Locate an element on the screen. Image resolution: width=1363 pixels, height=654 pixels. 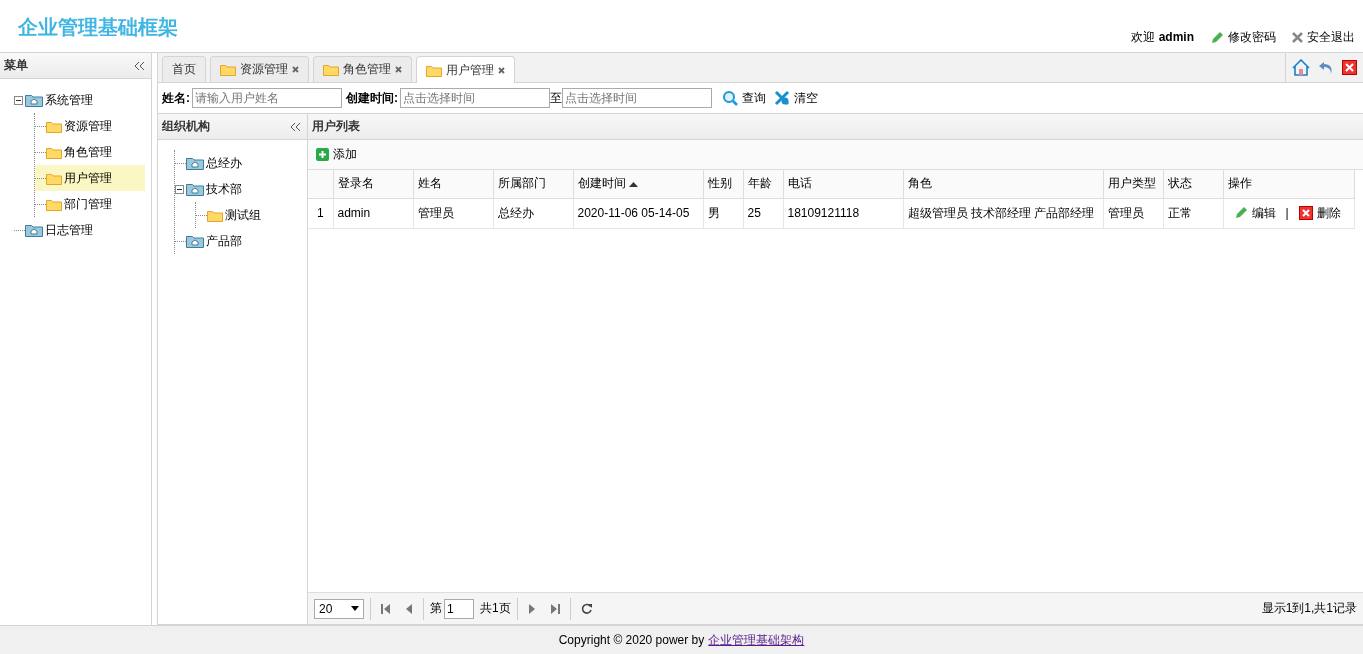
logout-link: 安全退出 is located at coordinates (1323, 37).